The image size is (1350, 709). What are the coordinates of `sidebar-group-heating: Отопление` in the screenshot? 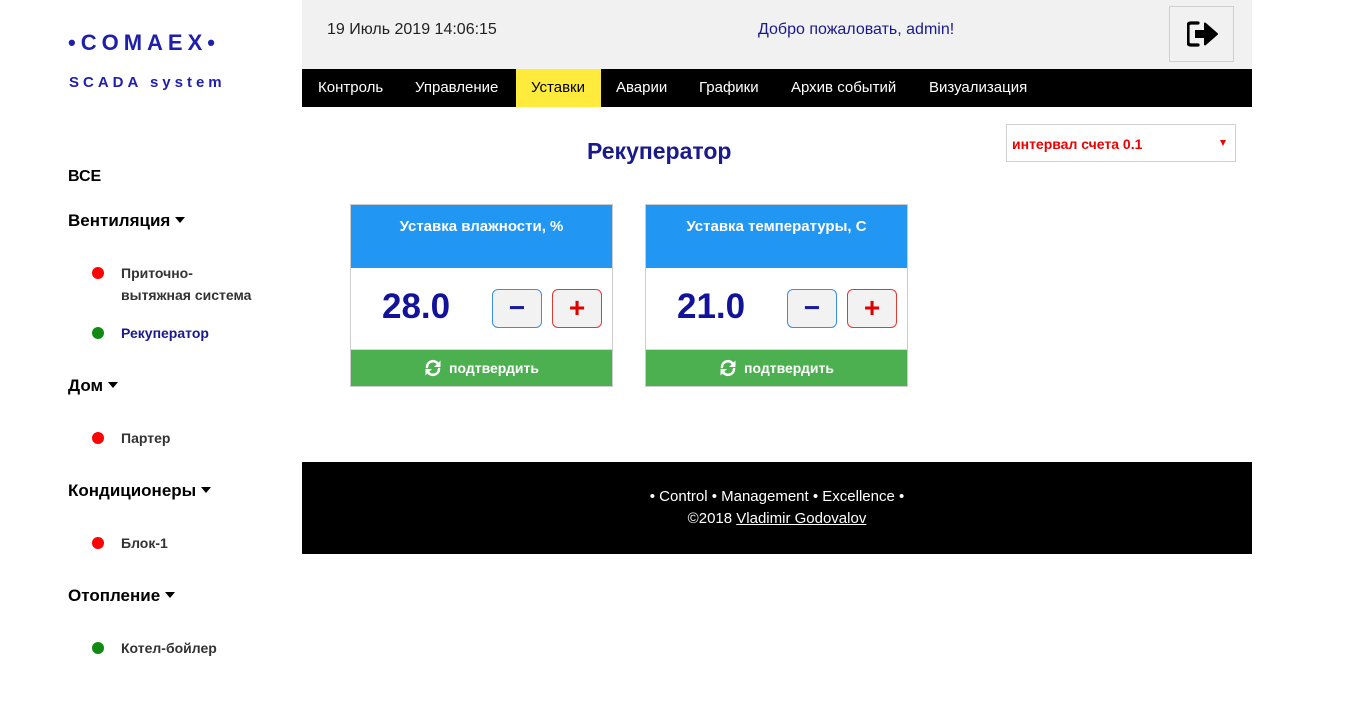 It's located at (122, 596).